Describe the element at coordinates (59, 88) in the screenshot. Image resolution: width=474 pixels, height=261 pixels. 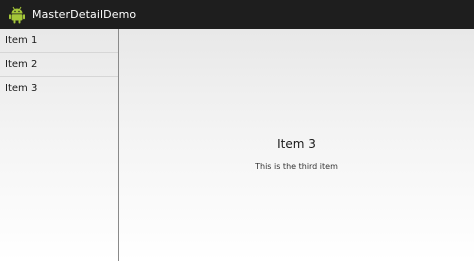
I see `list-item-3: Item 3` at that location.